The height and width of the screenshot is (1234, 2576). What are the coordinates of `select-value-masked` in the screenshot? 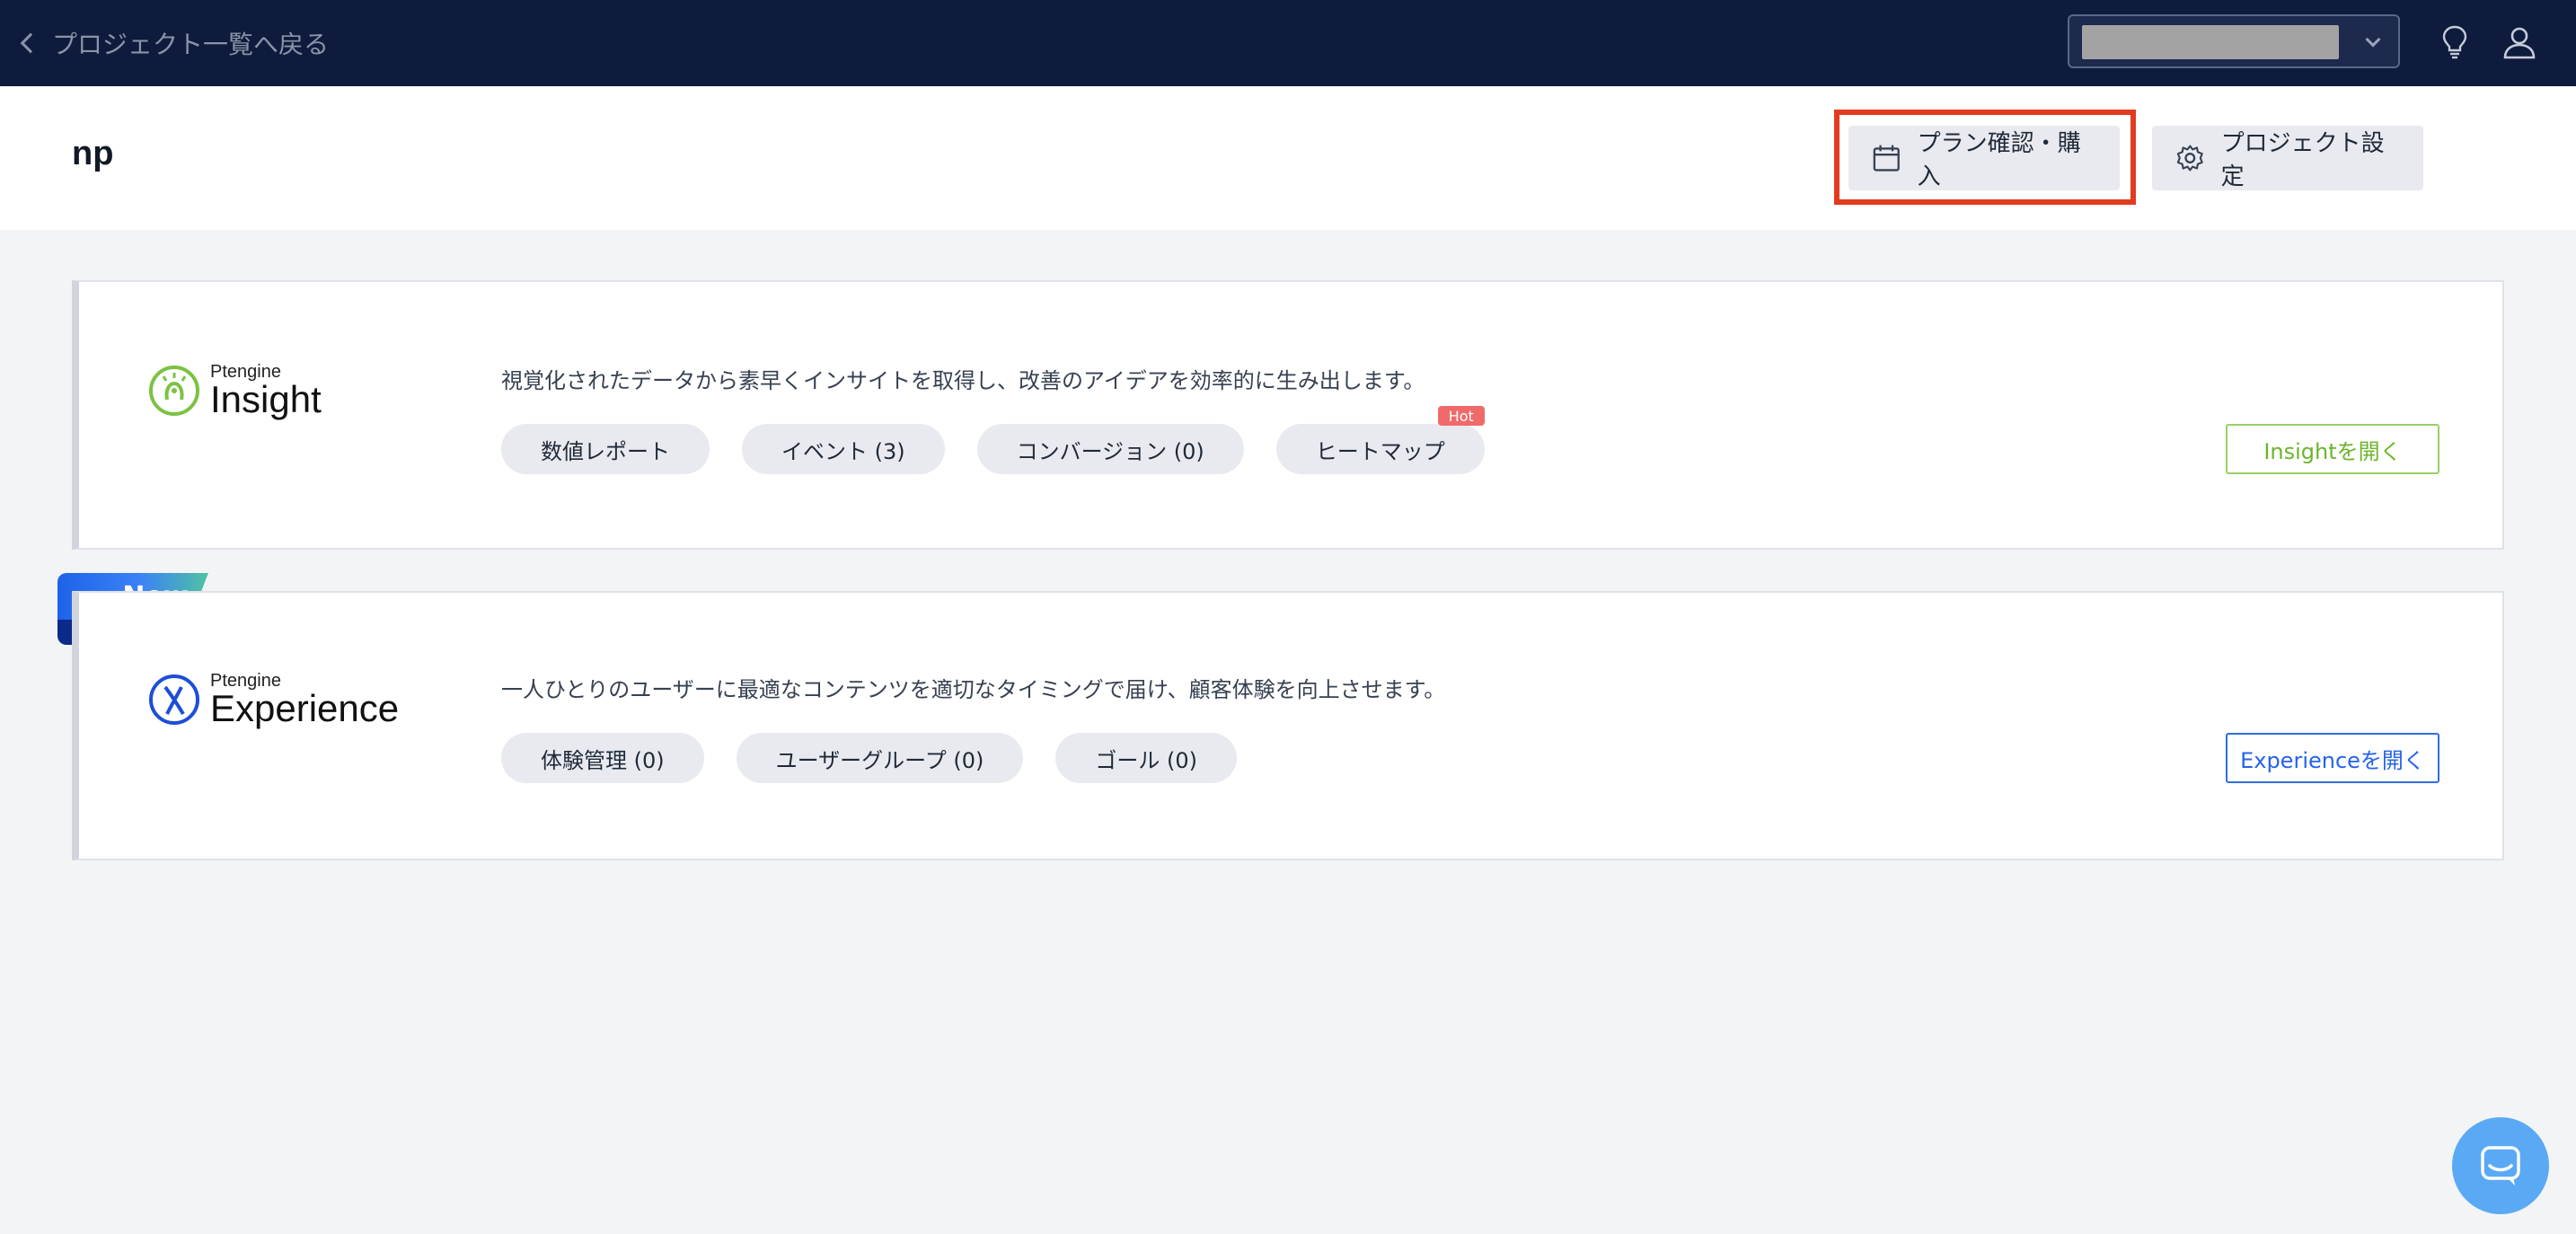 It's located at (2210, 42).